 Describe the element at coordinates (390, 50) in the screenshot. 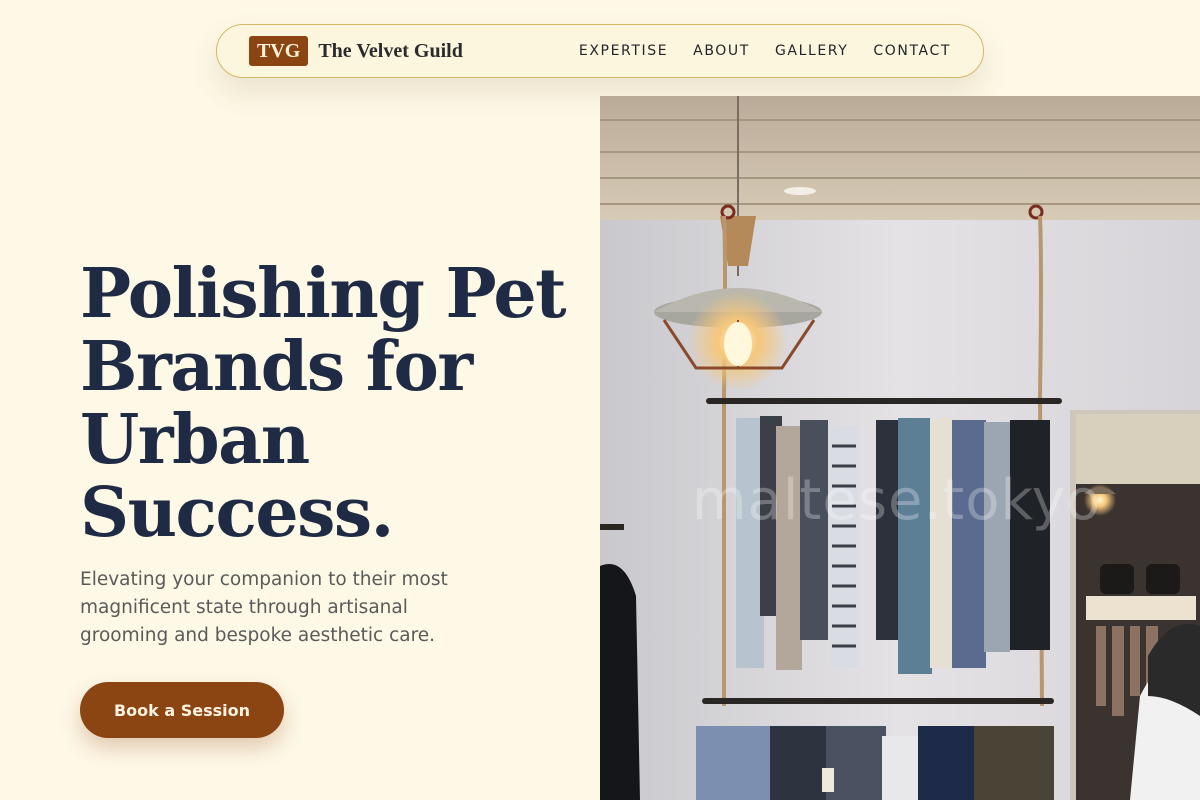

I see `brand-name: The Velvet Guild` at that location.